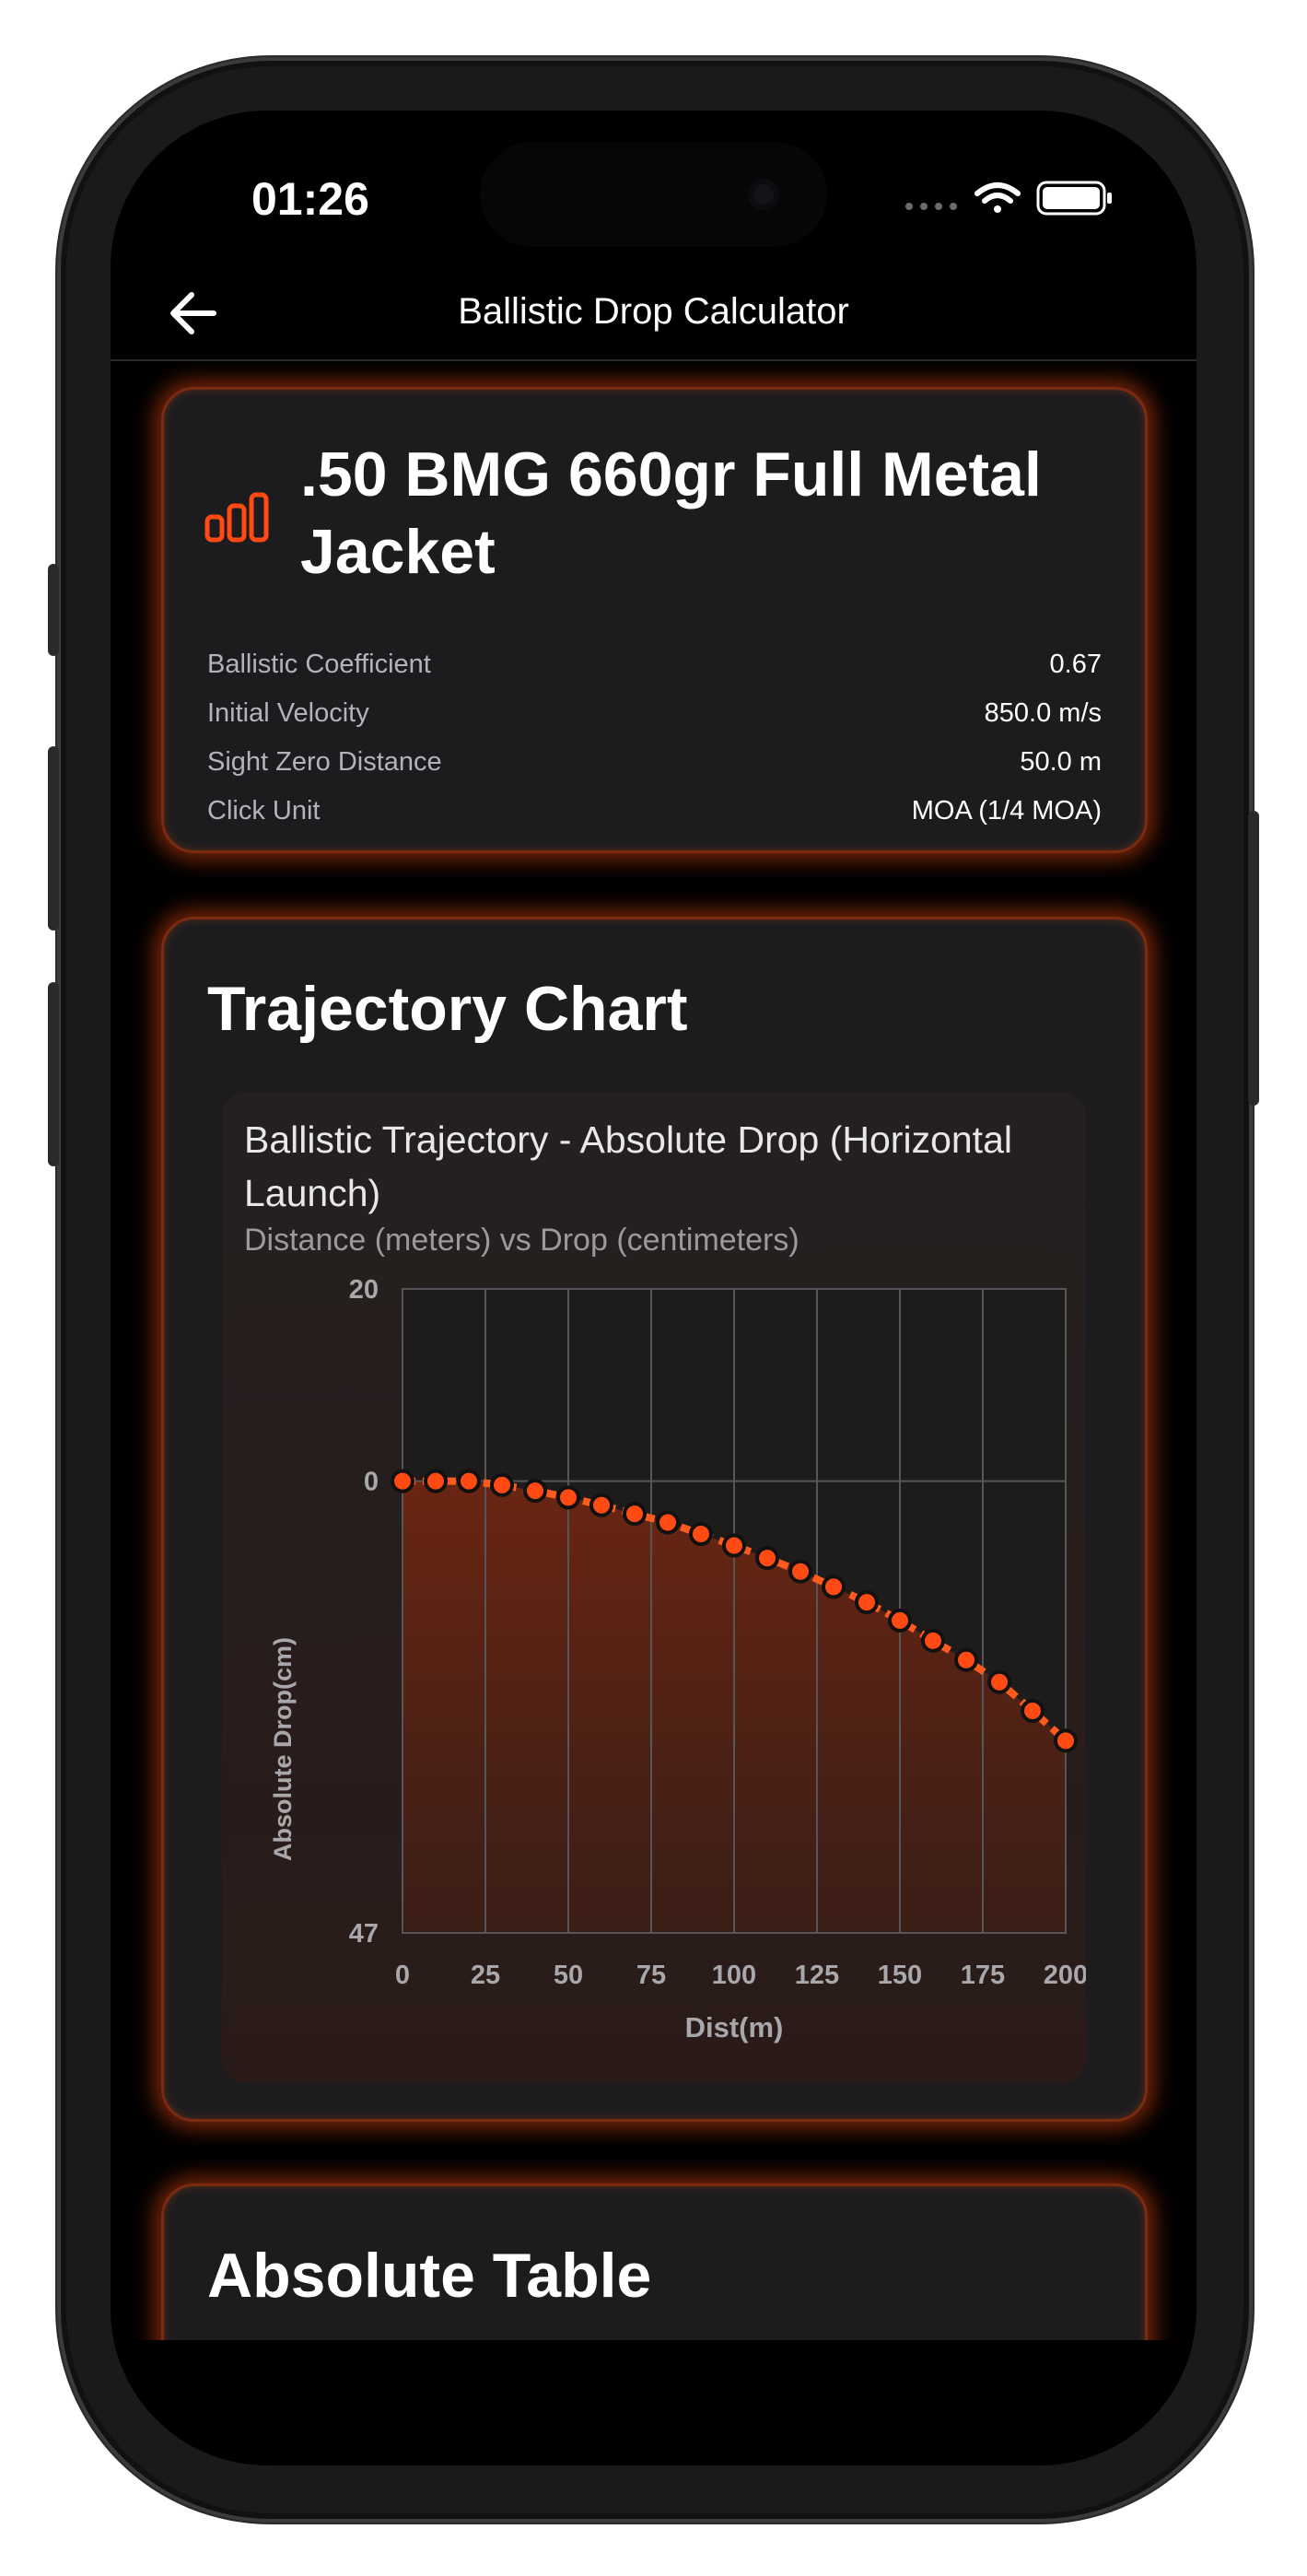 This screenshot has height=2576, width=1307. I want to click on spec-row: Initial Velocity 850.0 m/s, so click(654, 716).